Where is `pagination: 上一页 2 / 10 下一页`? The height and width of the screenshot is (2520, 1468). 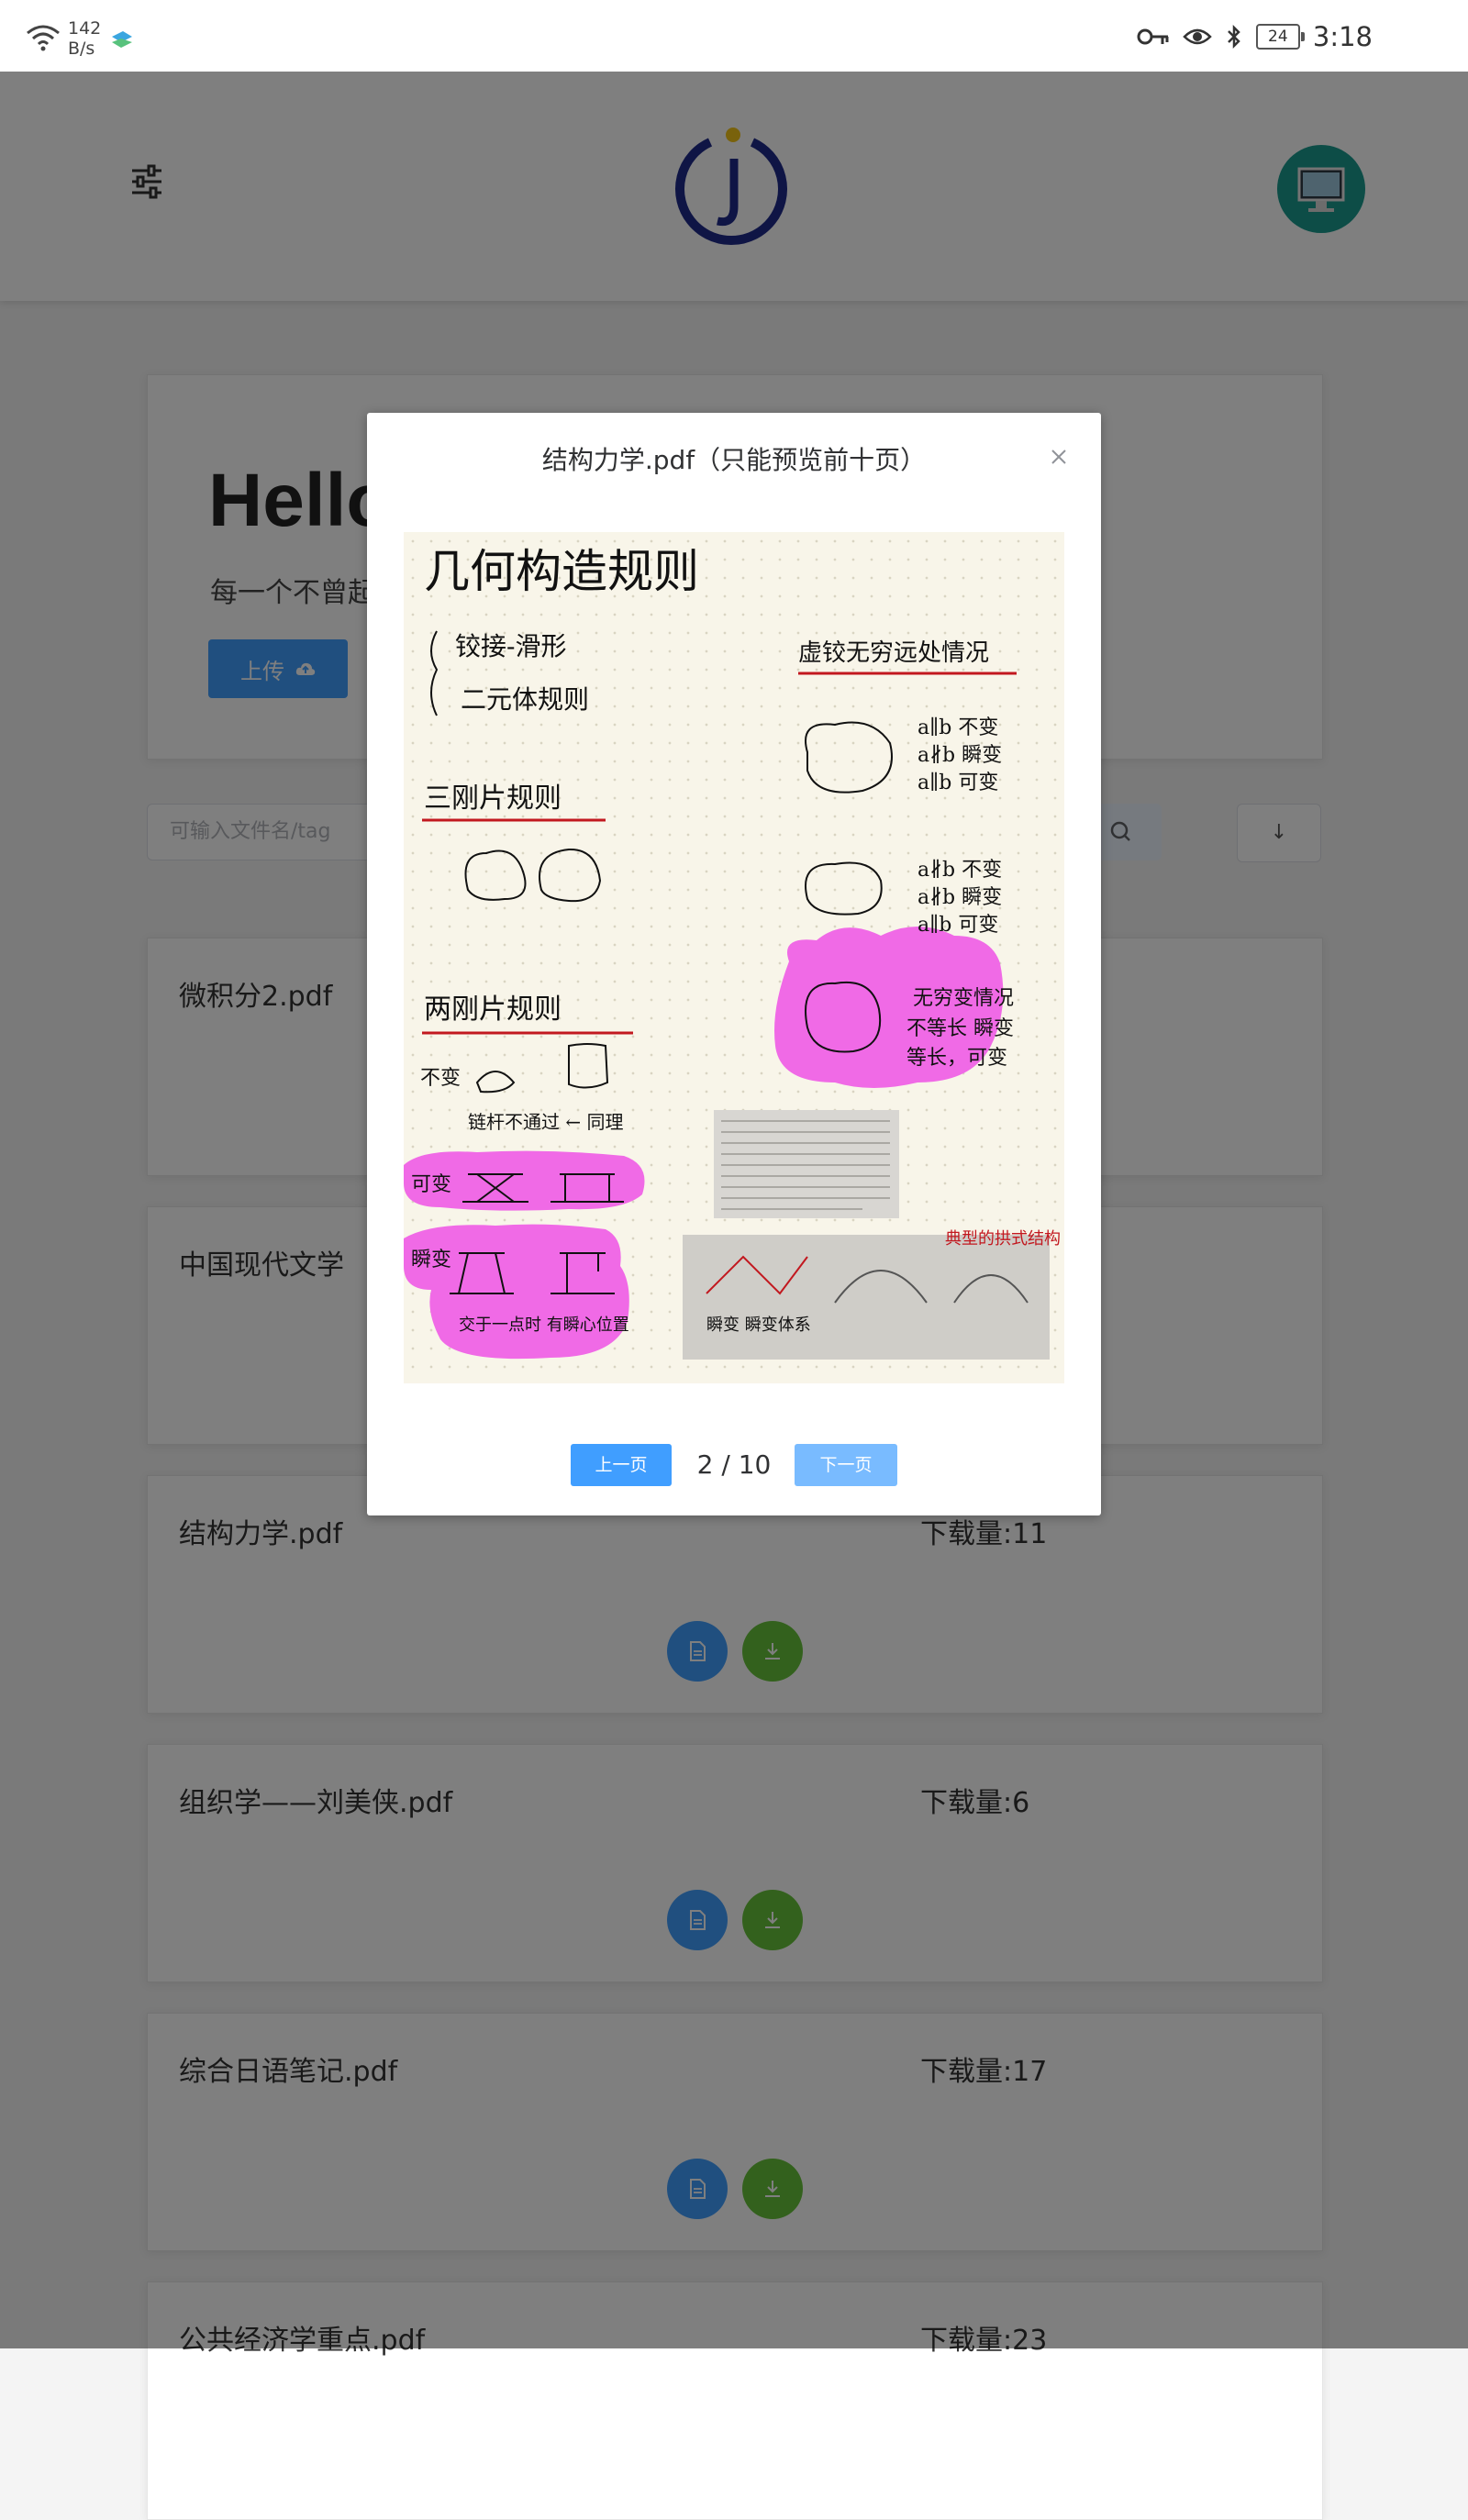 pagination: 上一页 2 / 10 下一页 is located at coordinates (734, 1466).